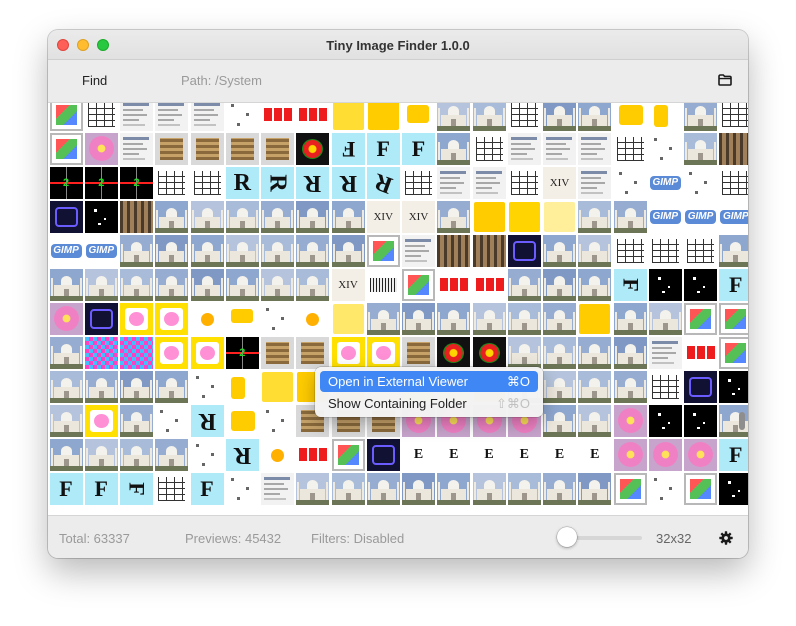  Describe the element at coordinates (725, 80) in the screenshot. I see `folder-icon` at that location.